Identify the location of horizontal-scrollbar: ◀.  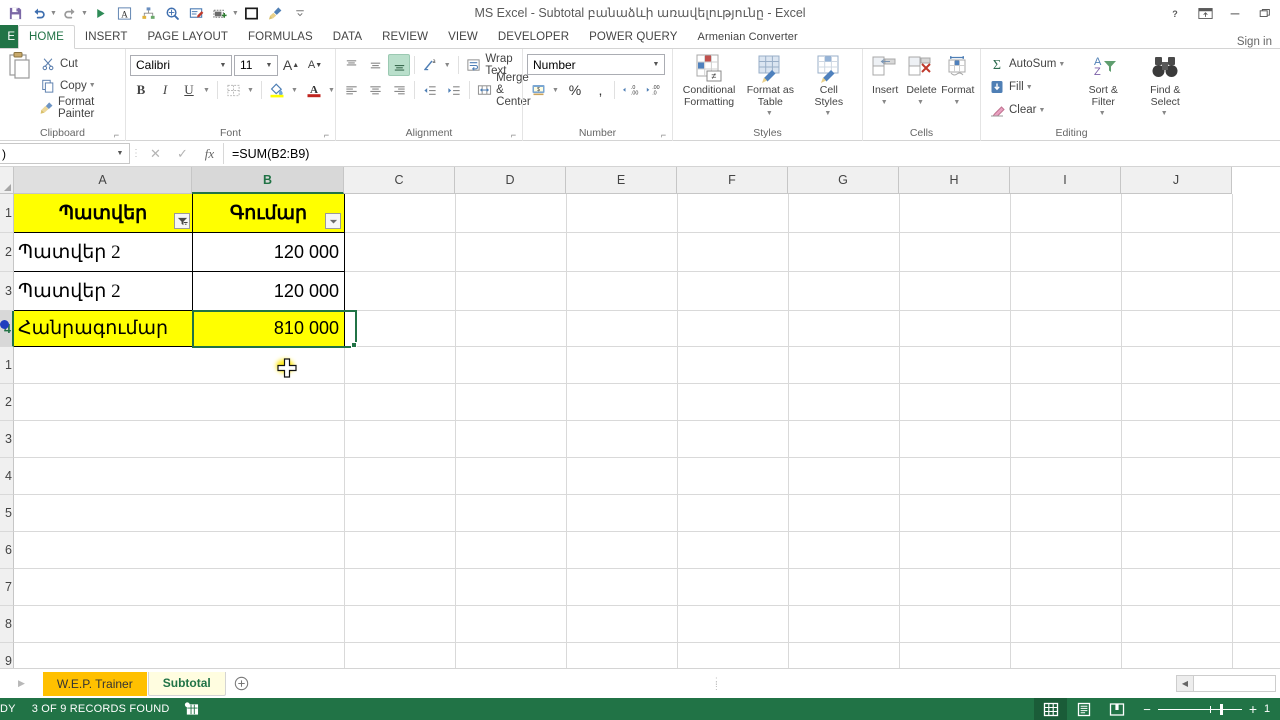
(1227, 683).